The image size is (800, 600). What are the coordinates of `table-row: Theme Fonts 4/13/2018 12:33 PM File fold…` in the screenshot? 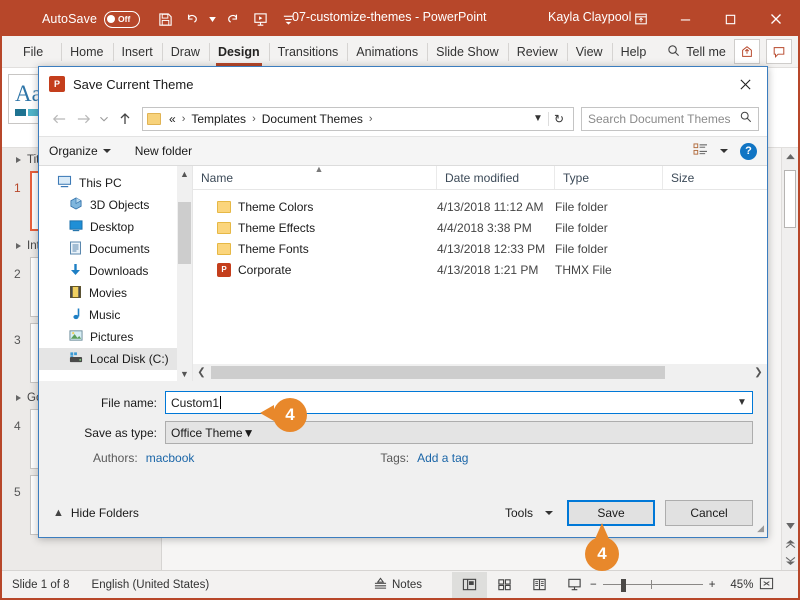 It's located at (480, 248).